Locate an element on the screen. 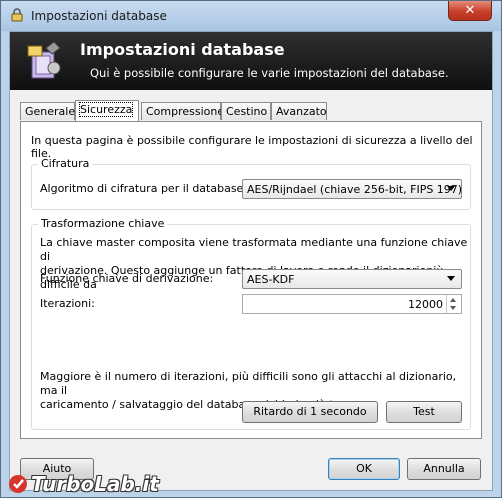 This screenshot has height=499, width=502. arrow-up-icon is located at coordinates (453, 300).